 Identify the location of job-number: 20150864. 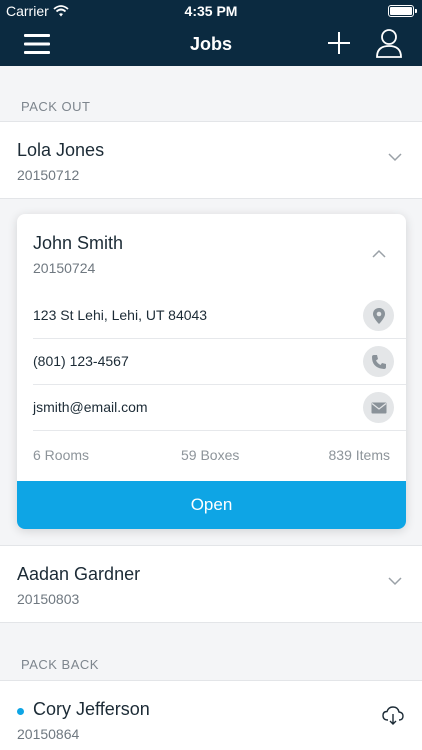
(48, 734).